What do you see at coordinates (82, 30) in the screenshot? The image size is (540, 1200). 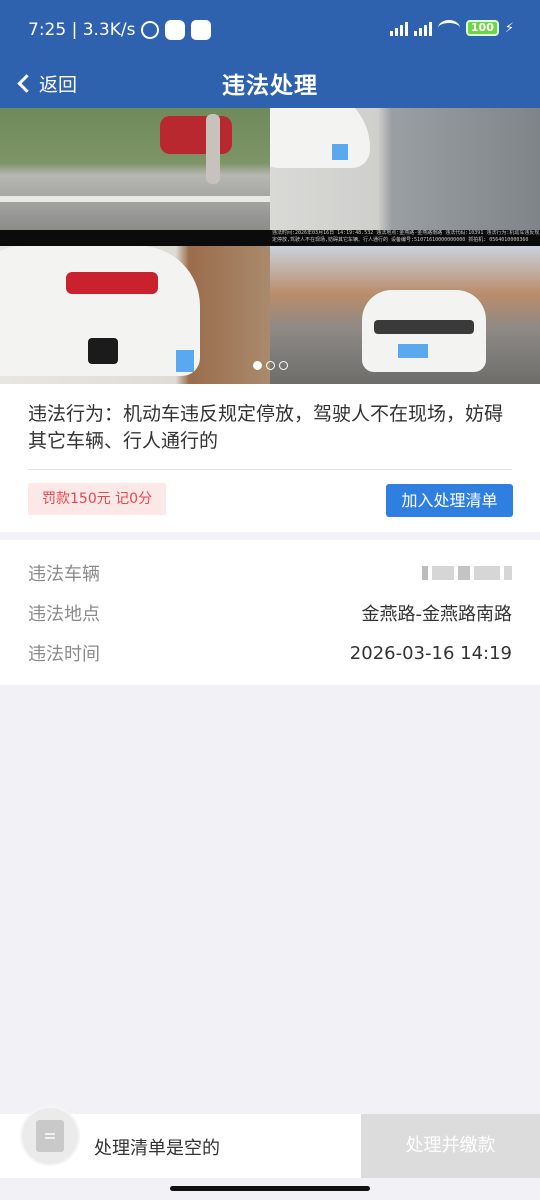 I see `status-time-speed: 7:25 | 3.3K/s` at bounding box center [82, 30].